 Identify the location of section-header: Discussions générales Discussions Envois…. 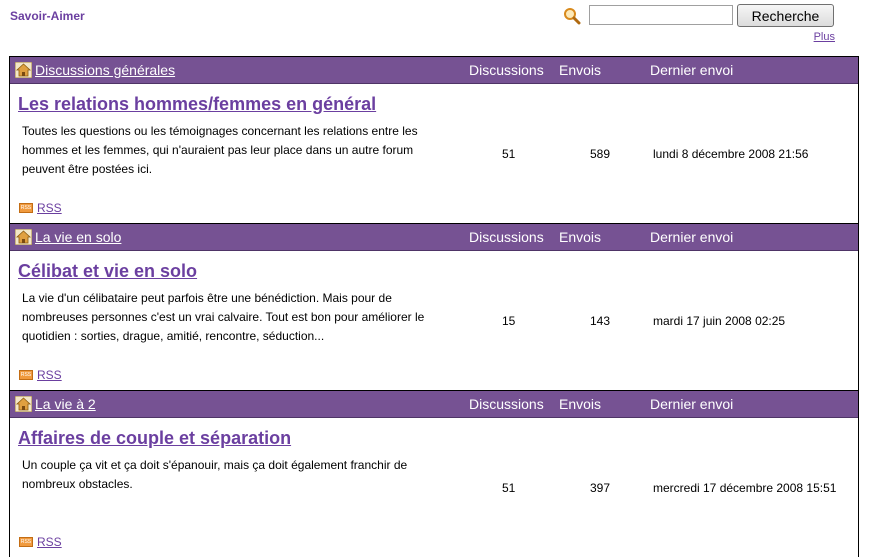
(434, 70).